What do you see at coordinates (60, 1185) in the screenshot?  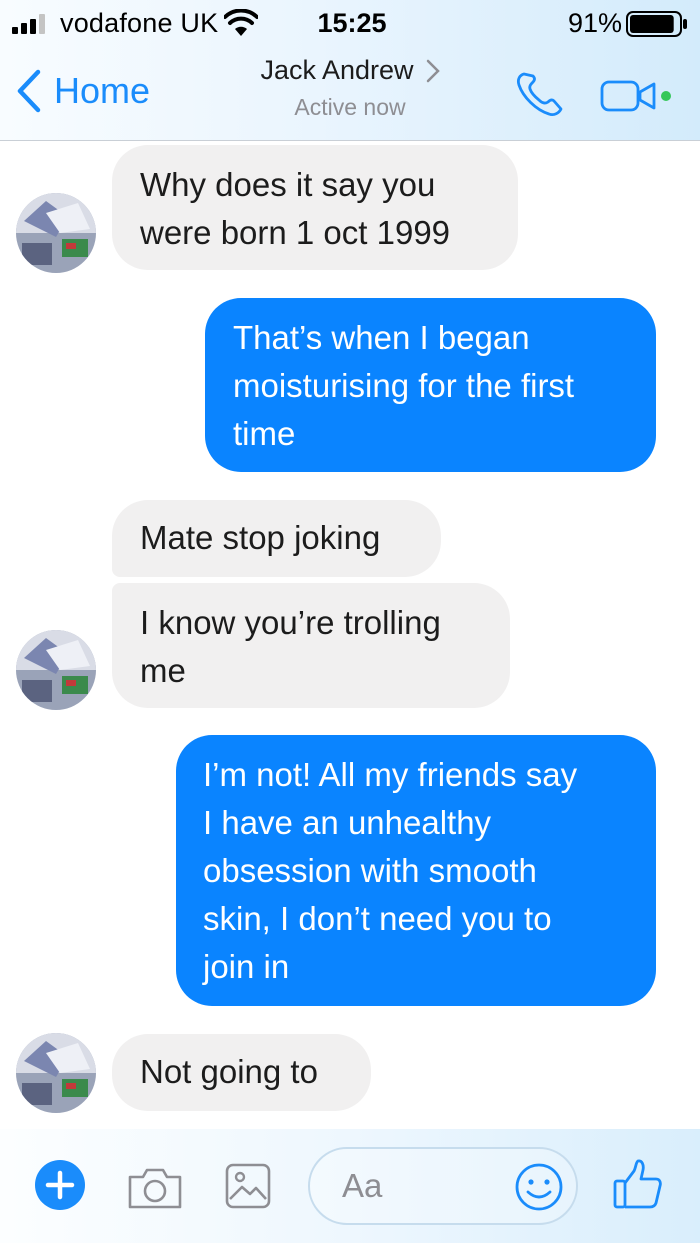 I see `plus-icon` at bounding box center [60, 1185].